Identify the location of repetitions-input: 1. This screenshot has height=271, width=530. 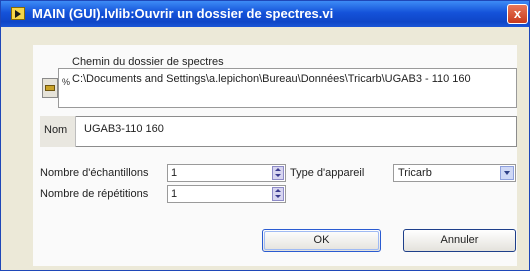
(226, 194).